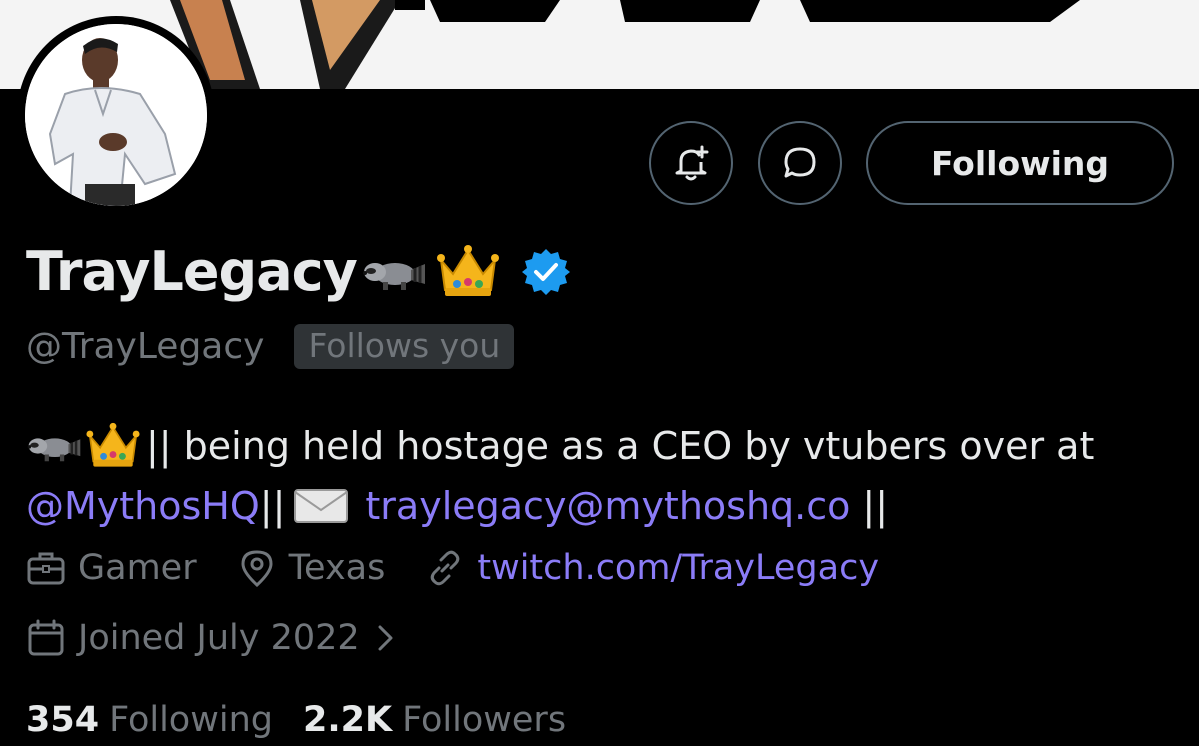 The width and height of the screenshot is (1199, 746). I want to click on link-icon, so click(445, 568).